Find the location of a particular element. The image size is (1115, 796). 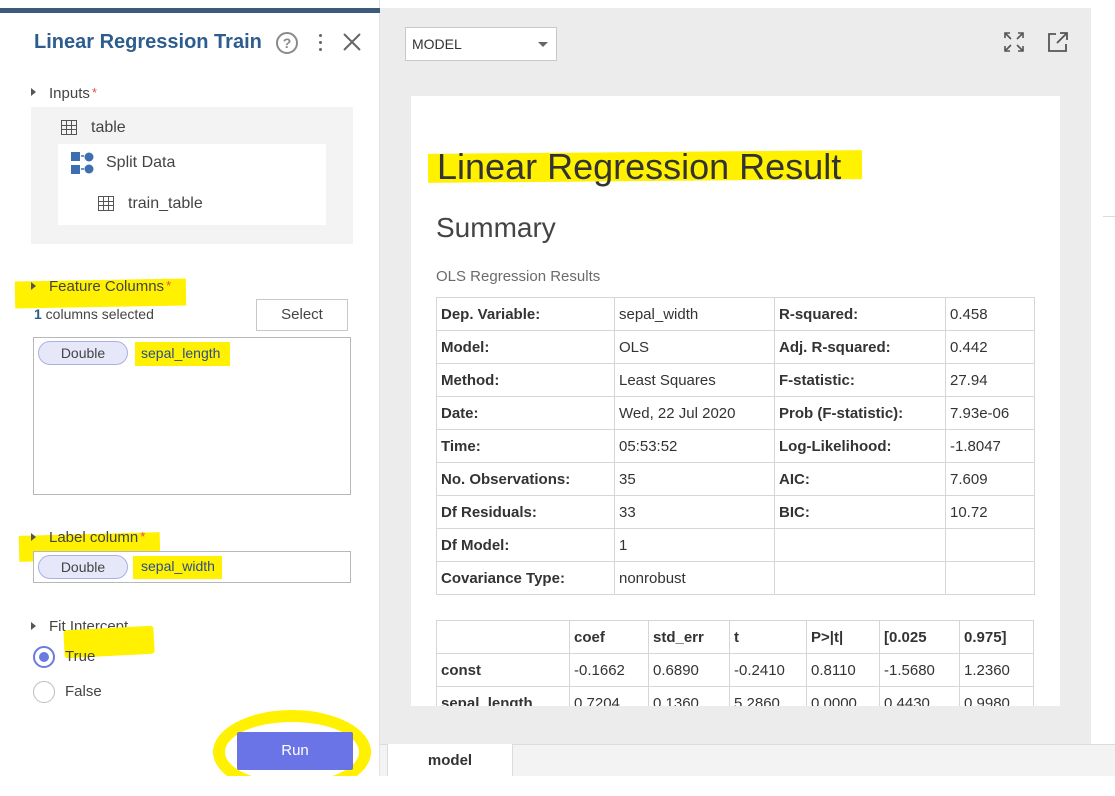

summary-row: Method: Least Squares F-statistic: 27.94 is located at coordinates (735, 380).